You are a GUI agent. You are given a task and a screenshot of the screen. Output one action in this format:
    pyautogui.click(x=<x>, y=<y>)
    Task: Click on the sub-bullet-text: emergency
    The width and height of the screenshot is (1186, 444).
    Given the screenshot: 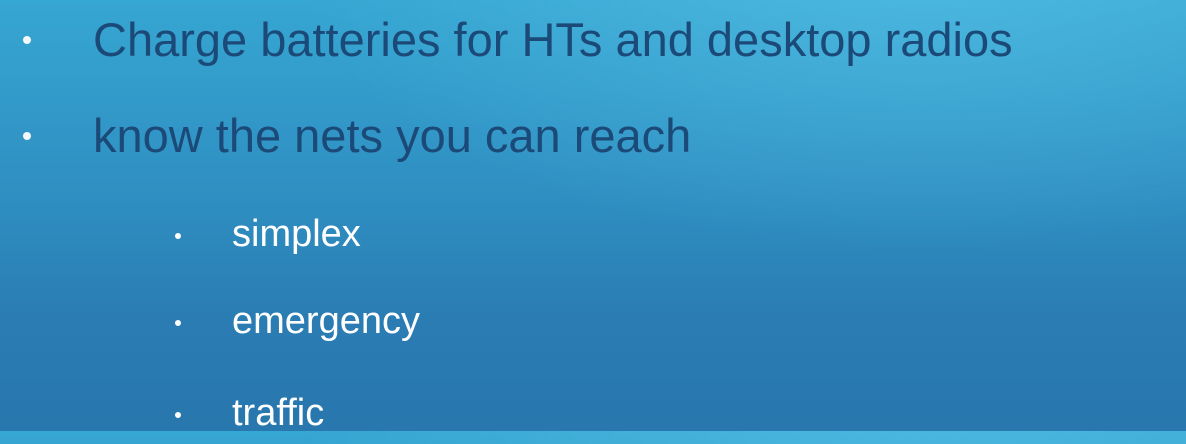 What is the action you would take?
    pyautogui.click(x=326, y=321)
    